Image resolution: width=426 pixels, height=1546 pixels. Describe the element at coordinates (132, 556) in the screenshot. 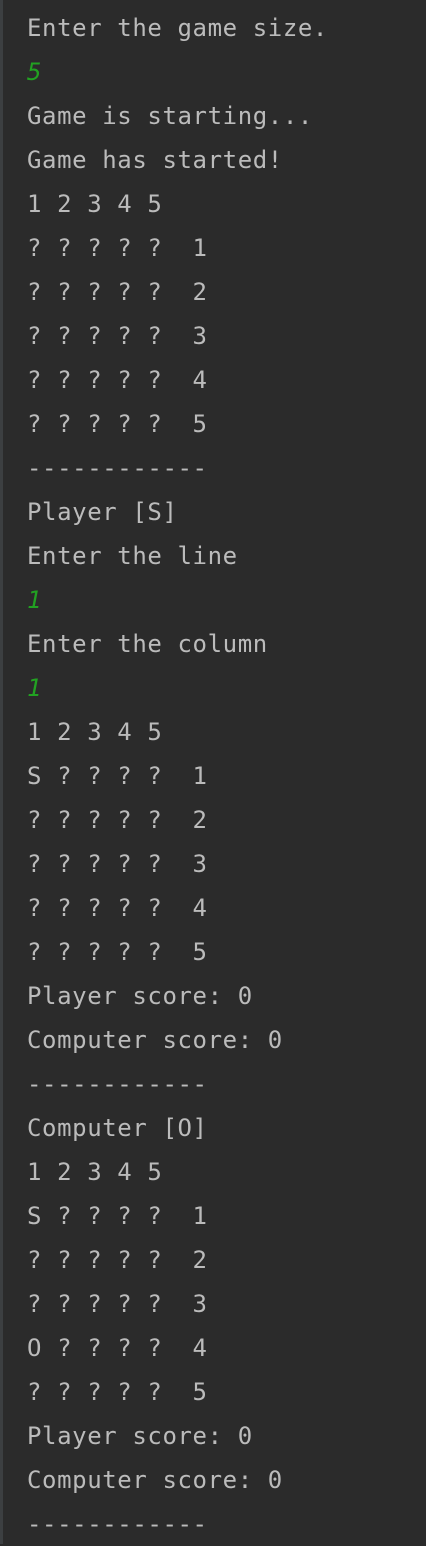

I see `console-line: Enter the line` at that location.